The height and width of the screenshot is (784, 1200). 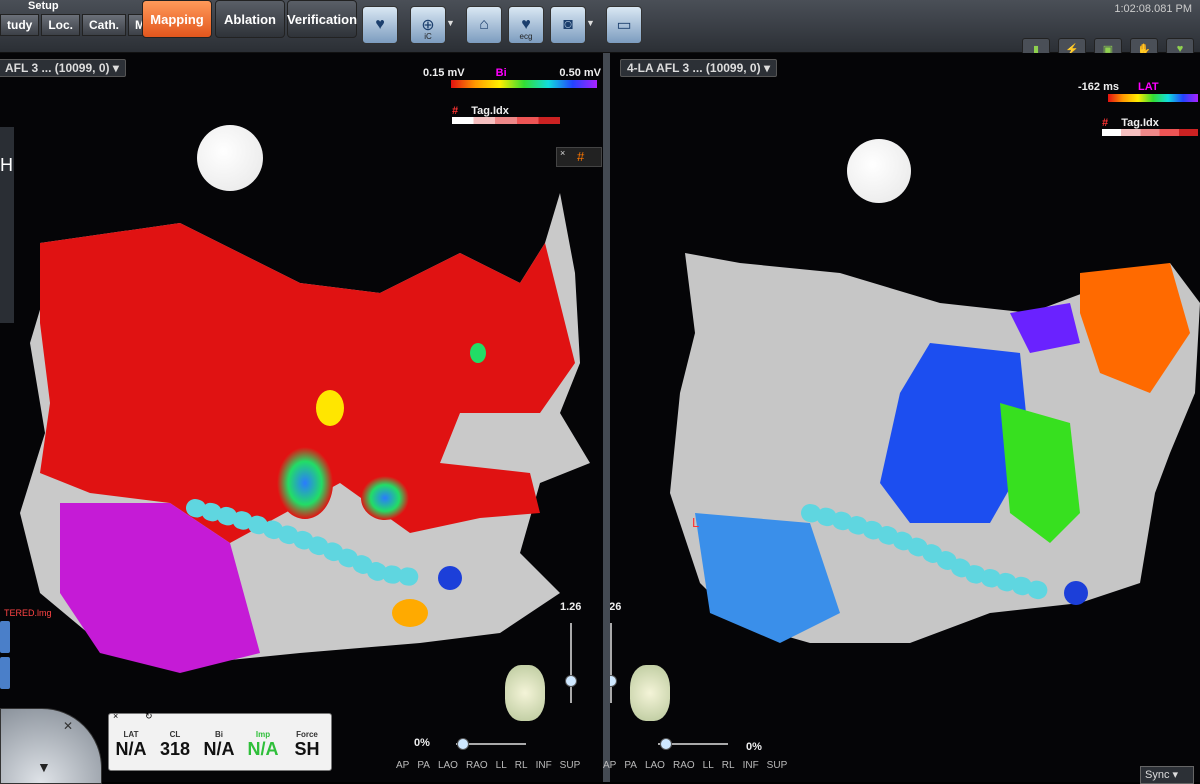 I want to click on display-button: ▭, so click(x=624, y=25).